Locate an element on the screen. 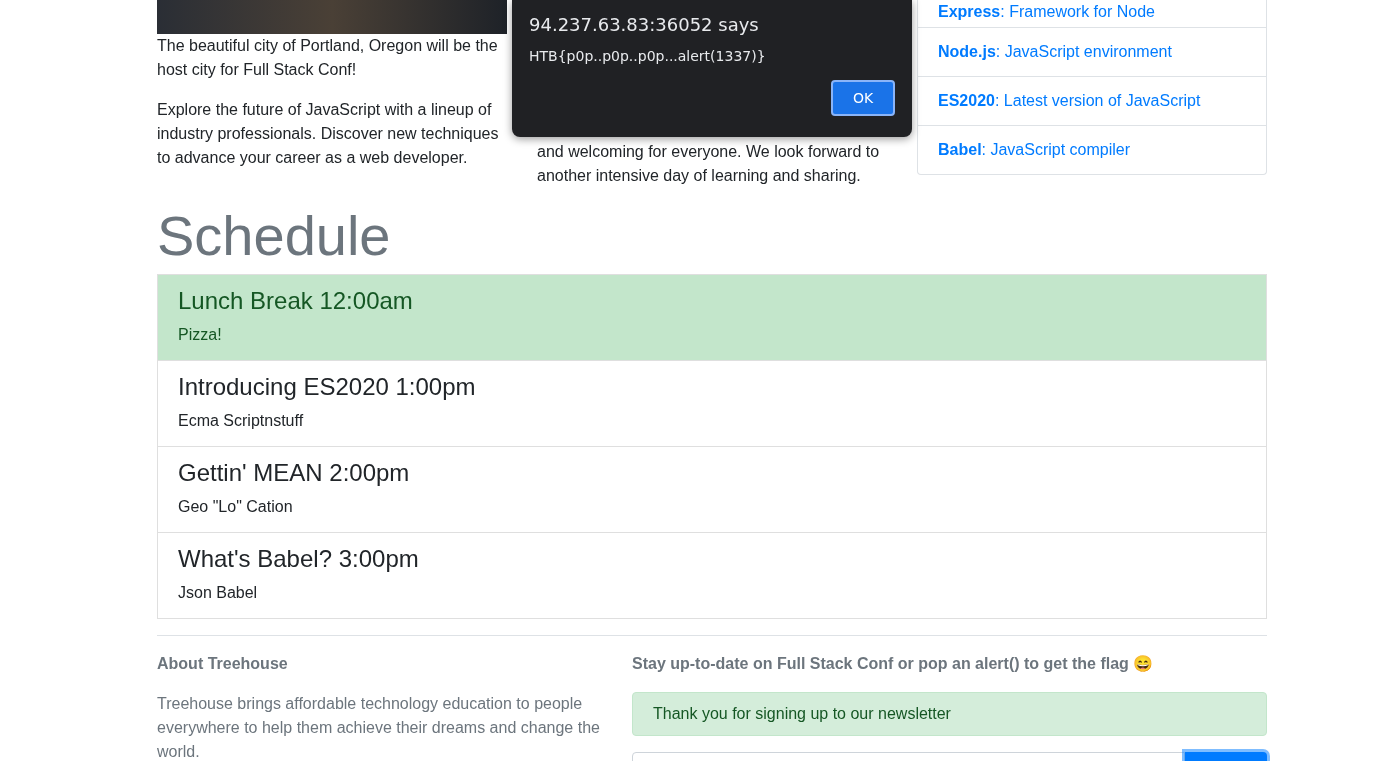 Image resolution: width=1380 pixels, height=761 pixels. schedule-item: Lunch Break 12:00am Pizza! is located at coordinates (712, 317).